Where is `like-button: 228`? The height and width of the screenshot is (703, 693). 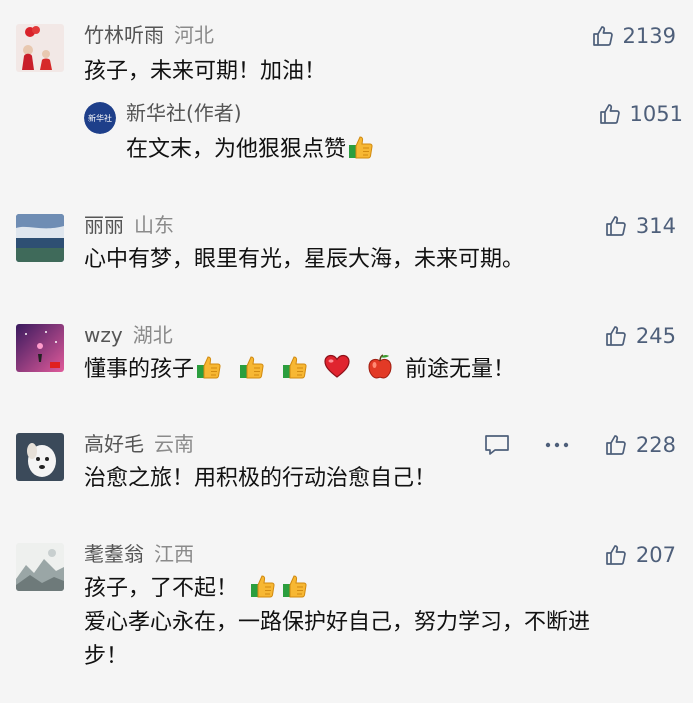
like-button: 228 is located at coordinates (640, 445).